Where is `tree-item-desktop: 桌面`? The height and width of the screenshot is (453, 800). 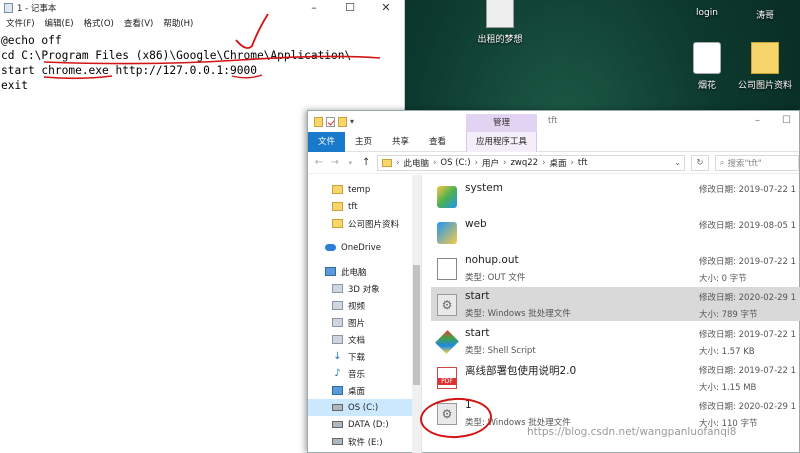 tree-item-desktop: 桌面 is located at coordinates (360, 390).